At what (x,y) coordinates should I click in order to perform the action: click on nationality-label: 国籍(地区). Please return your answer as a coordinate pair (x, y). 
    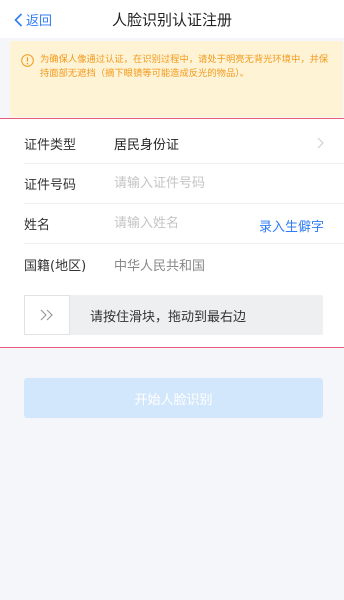
    Looking at the image, I should click on (55, 266).